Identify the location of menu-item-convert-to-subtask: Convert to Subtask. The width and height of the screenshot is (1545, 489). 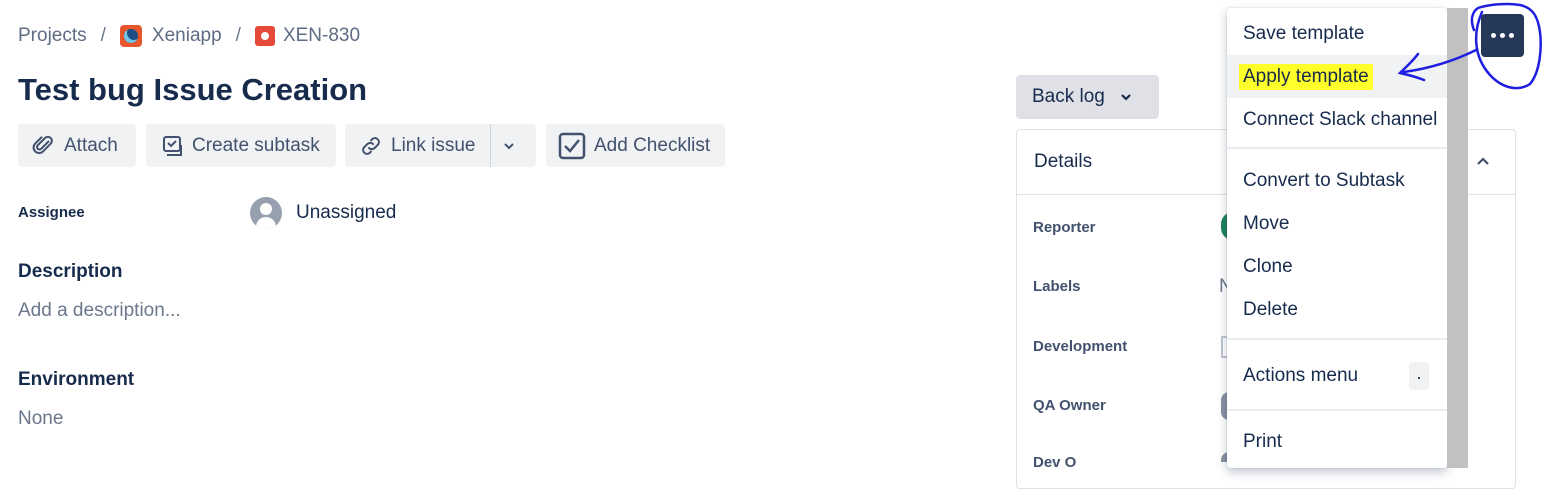
(1337, 180).